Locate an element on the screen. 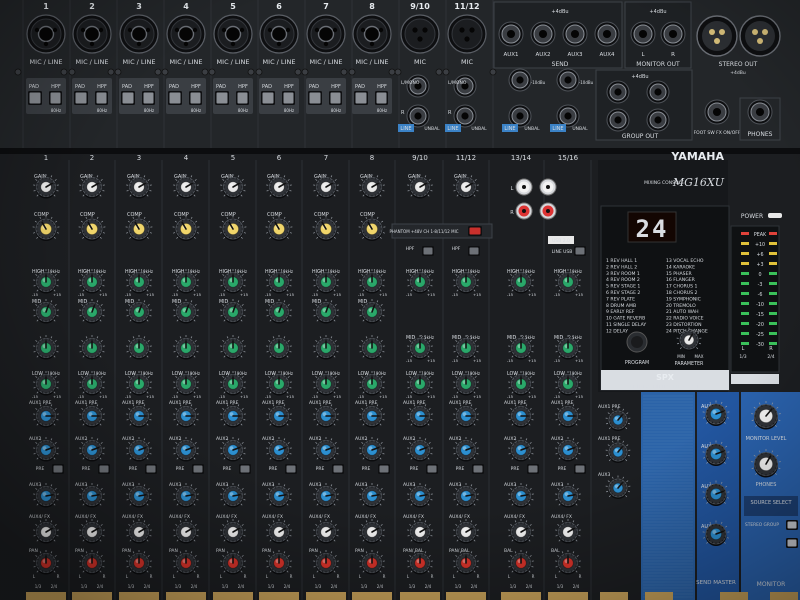  param-max-label: MAX is located at coordinates (699, 356).